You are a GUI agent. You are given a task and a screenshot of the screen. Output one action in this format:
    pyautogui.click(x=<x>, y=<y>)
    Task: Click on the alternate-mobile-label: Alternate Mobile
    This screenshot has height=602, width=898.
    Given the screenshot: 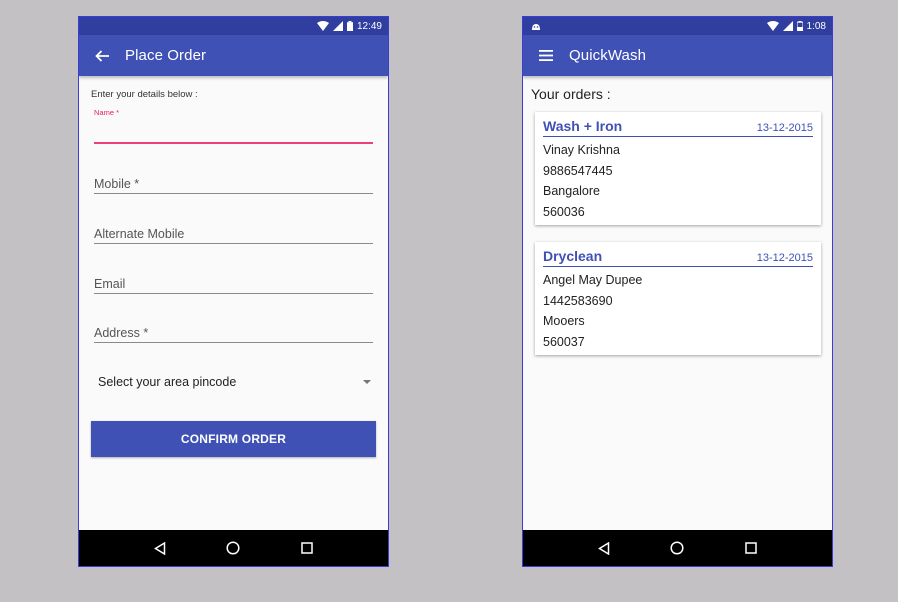 What is the action you would take?
    pyautogui.click(x=139, y=234)
    